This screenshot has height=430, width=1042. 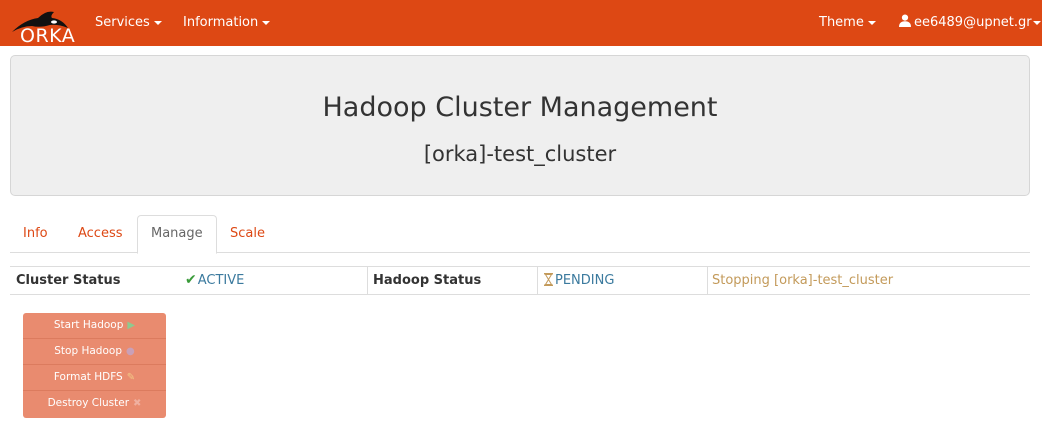 I want to click on hadoop-status-value: PENDING, so click(x=575, y=280).